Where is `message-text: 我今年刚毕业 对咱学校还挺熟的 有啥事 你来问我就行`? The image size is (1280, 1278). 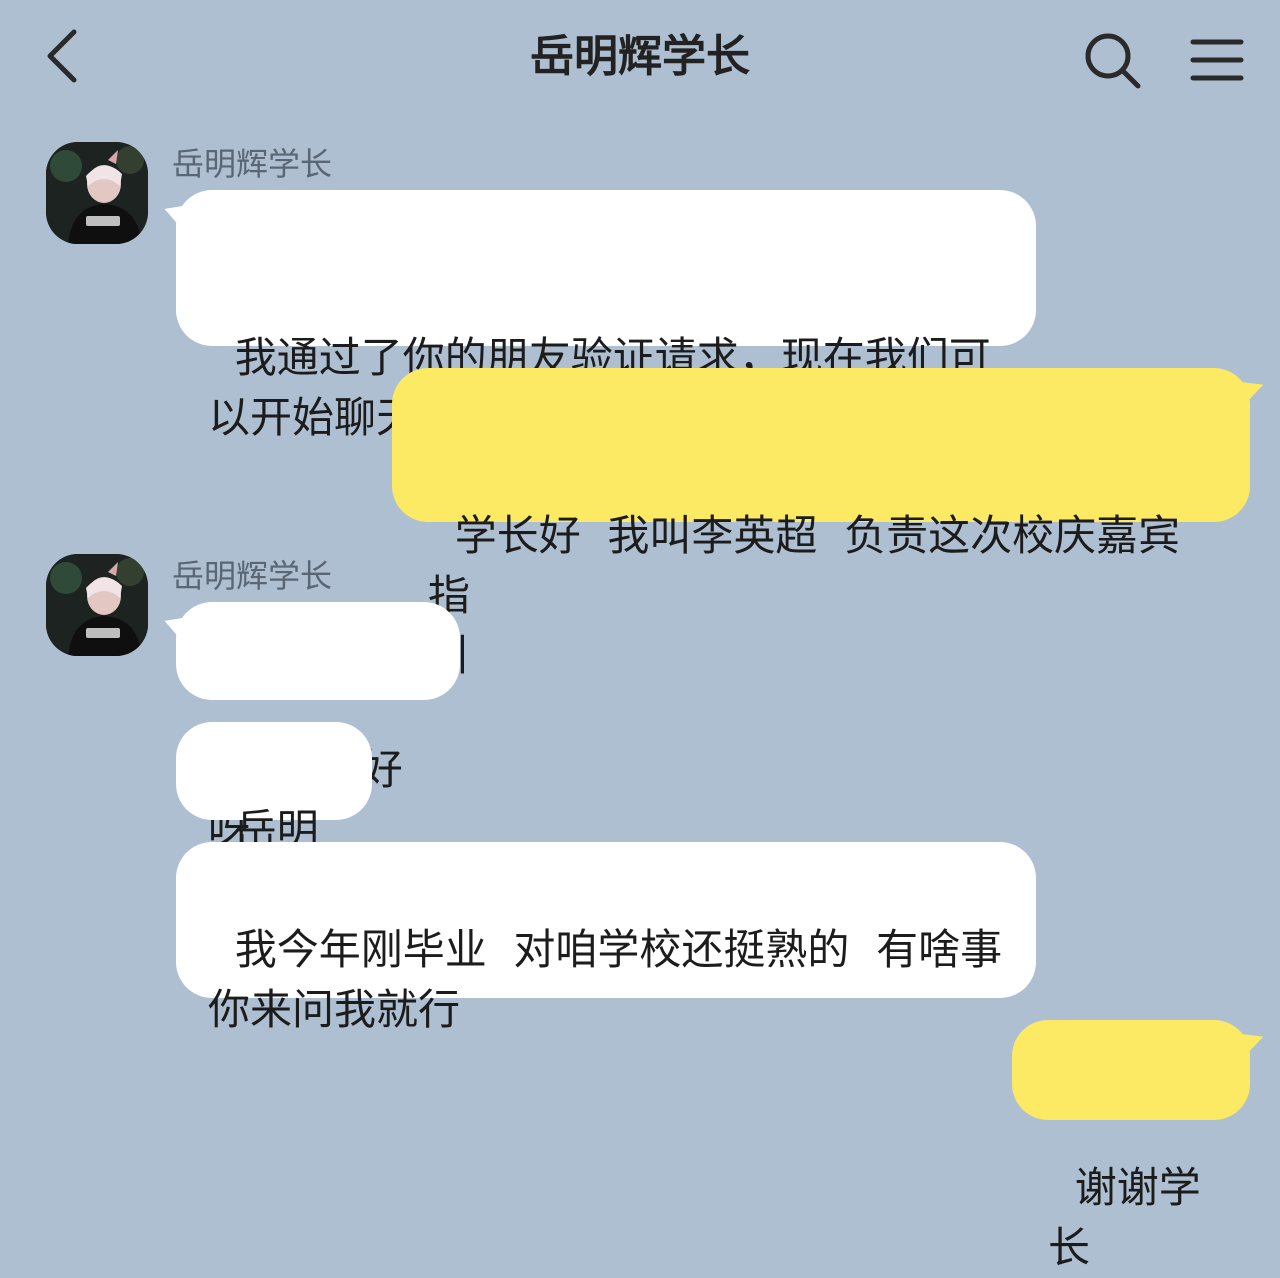 message-text: 我今年刚毕业 对咱学校还挺熟的 有啥事 你来问我就行 is located at coordinates (605, 979).